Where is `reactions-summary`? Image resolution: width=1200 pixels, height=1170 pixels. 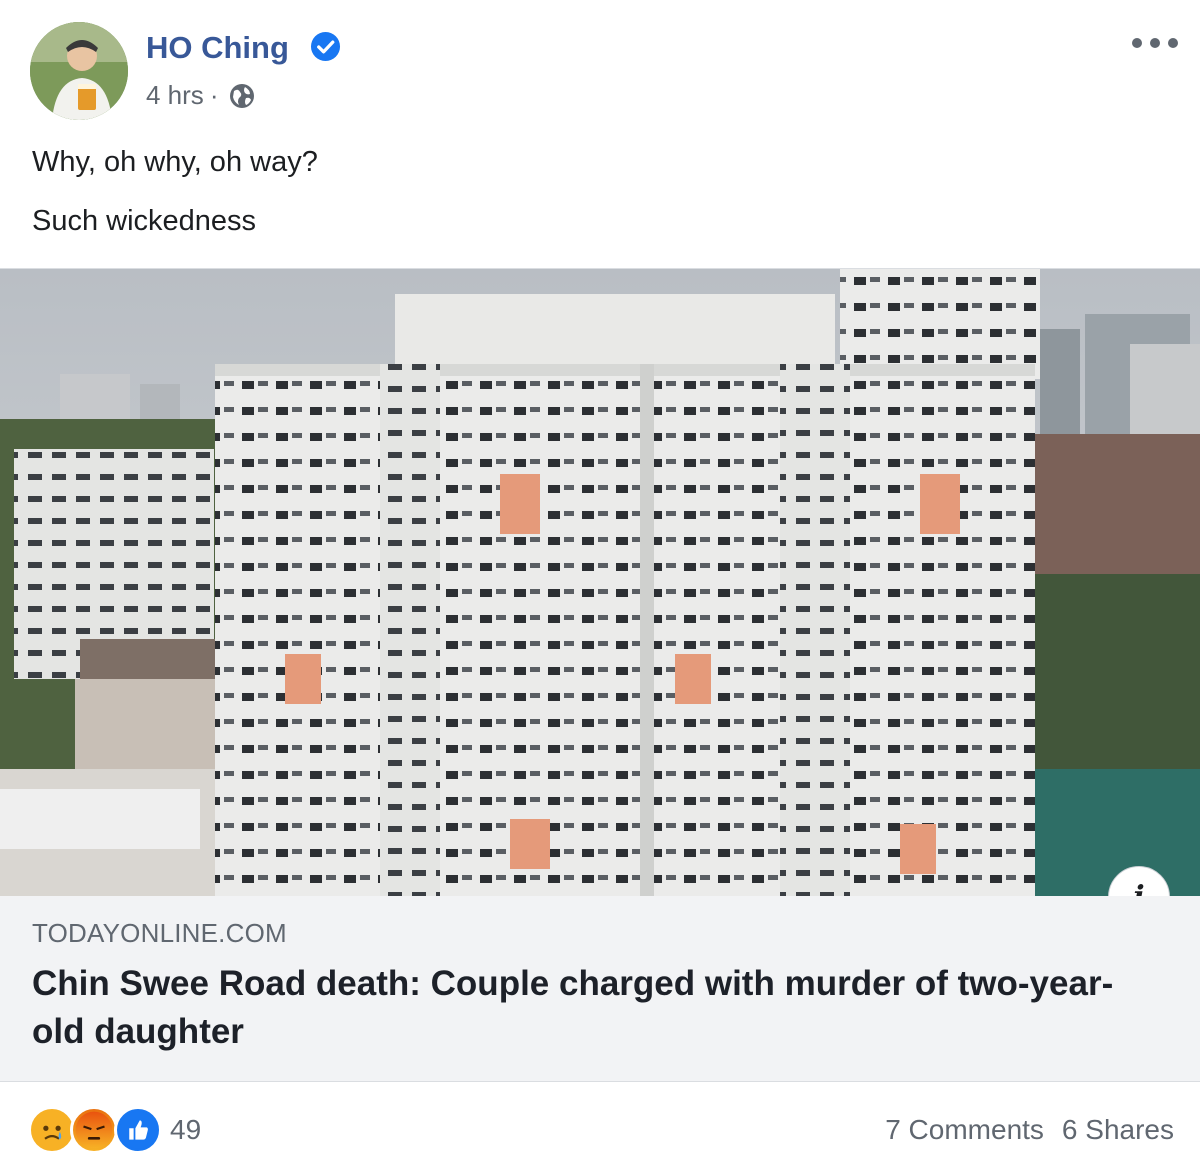 reactions-summary is located at coordinates (98, 1131).